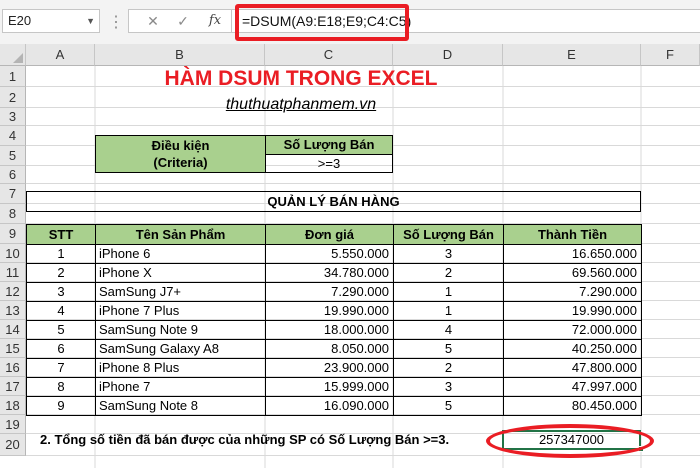 The height and width of the screenshot is (468, 700). I want to click on table-cell: 9, so click(61, 406).